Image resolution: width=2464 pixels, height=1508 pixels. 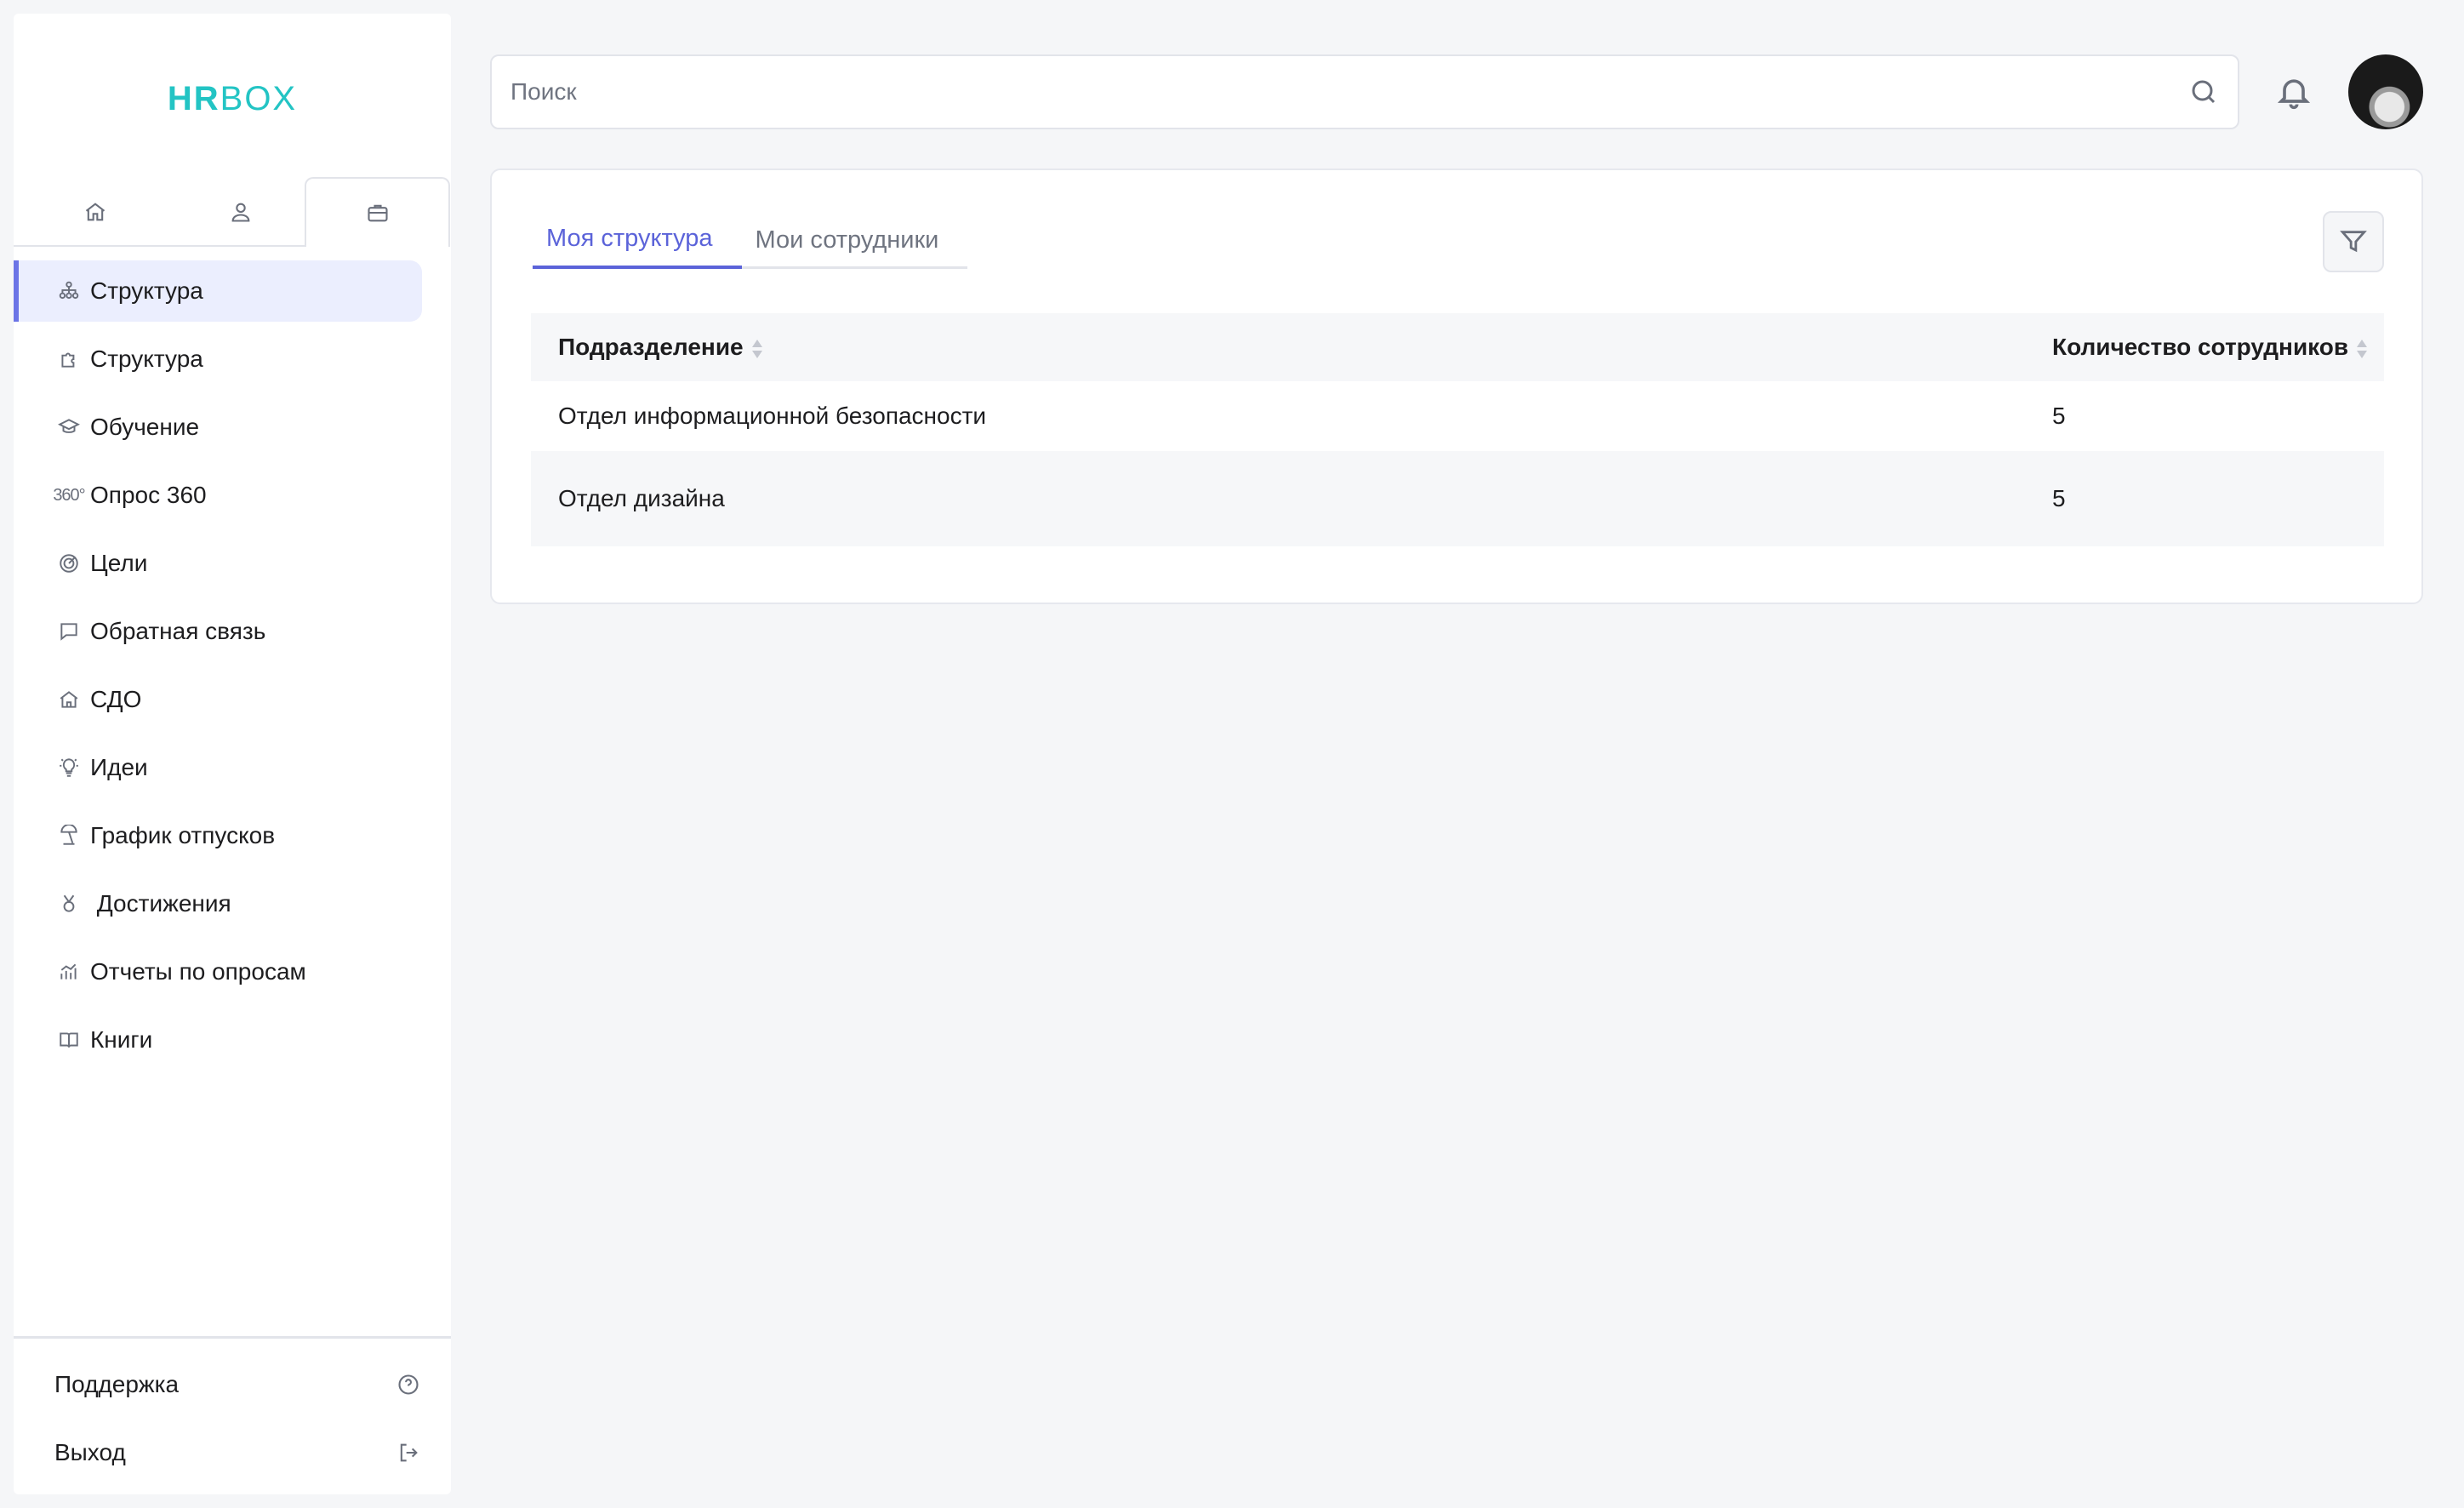 What do you see at coordinates (193, 99) in the screenshot?
I see `logo-hr-text: HR` at bounding box center [193, 99].